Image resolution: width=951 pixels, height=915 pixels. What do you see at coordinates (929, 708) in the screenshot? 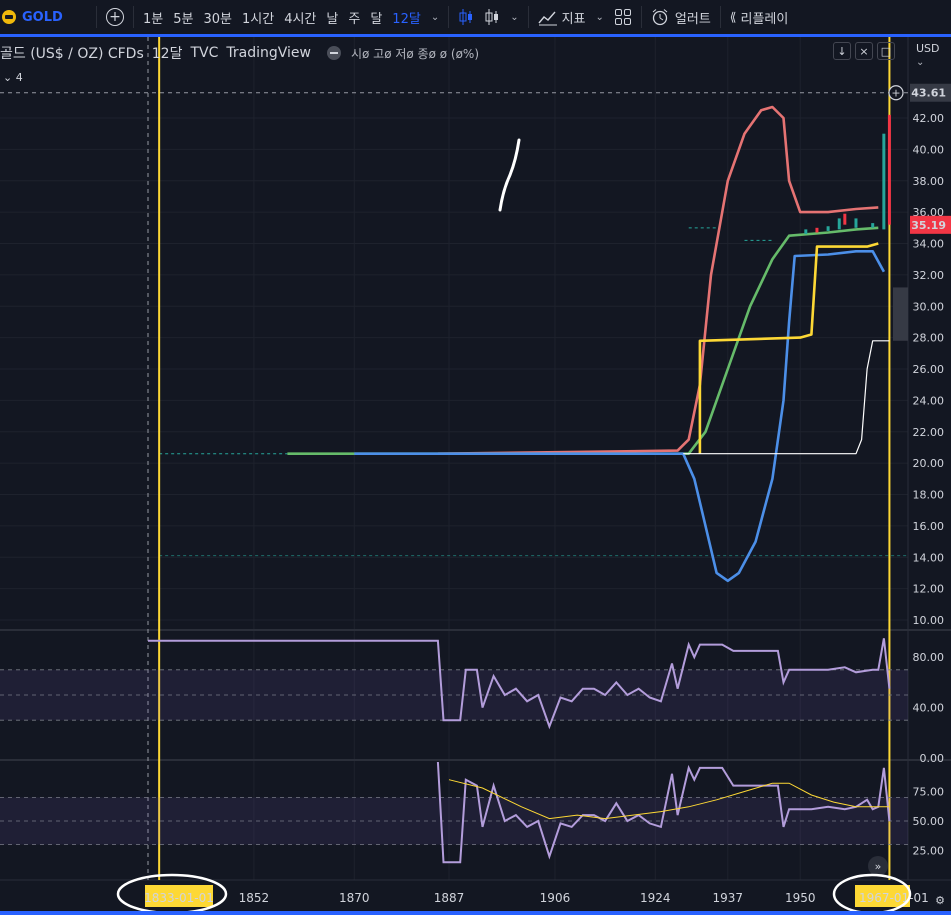
I see `rsi1-tick-1: 40.00` at bounding box center [929, 708].